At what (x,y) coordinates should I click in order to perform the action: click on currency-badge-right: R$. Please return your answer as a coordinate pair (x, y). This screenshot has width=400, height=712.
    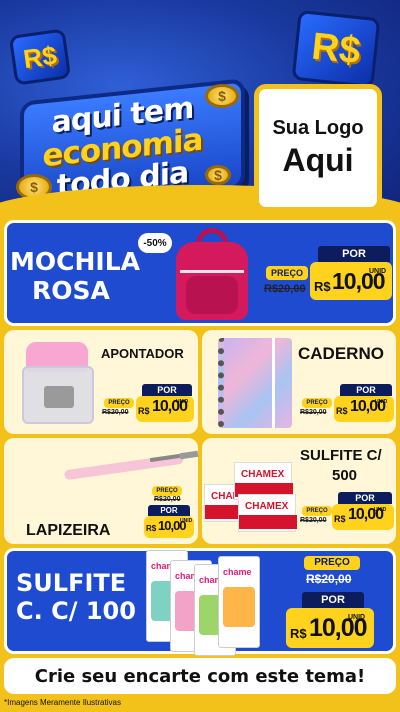
    Looking at the image, I should click on (336, 49).